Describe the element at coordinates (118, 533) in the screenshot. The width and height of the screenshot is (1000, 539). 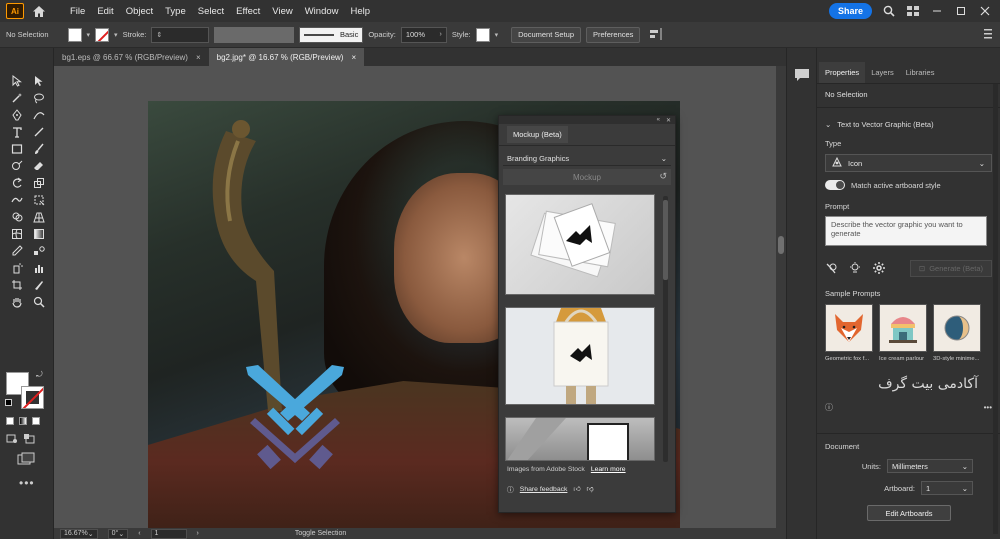
I see `rotation-field: 0° ⌄` at that location.